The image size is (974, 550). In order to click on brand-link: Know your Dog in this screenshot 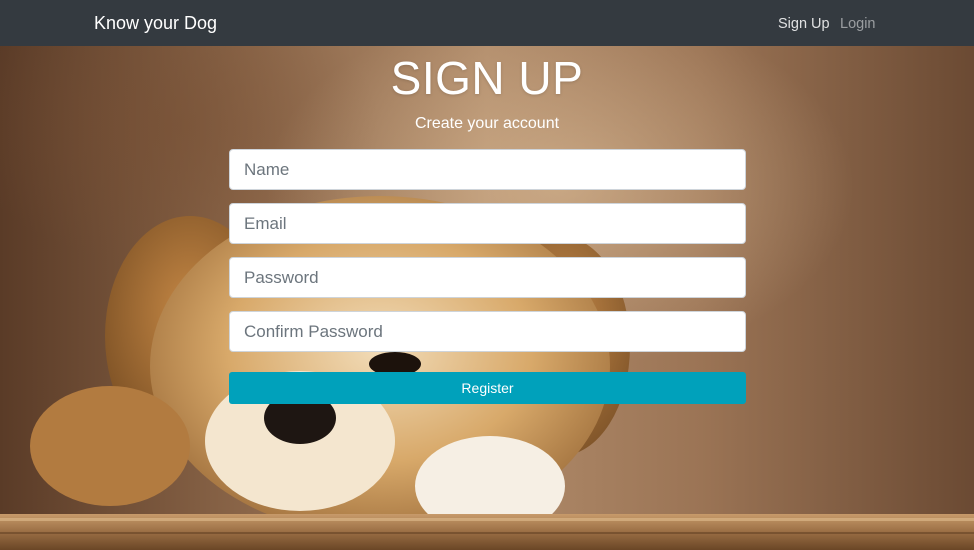, I will do `click(155, 23)`.